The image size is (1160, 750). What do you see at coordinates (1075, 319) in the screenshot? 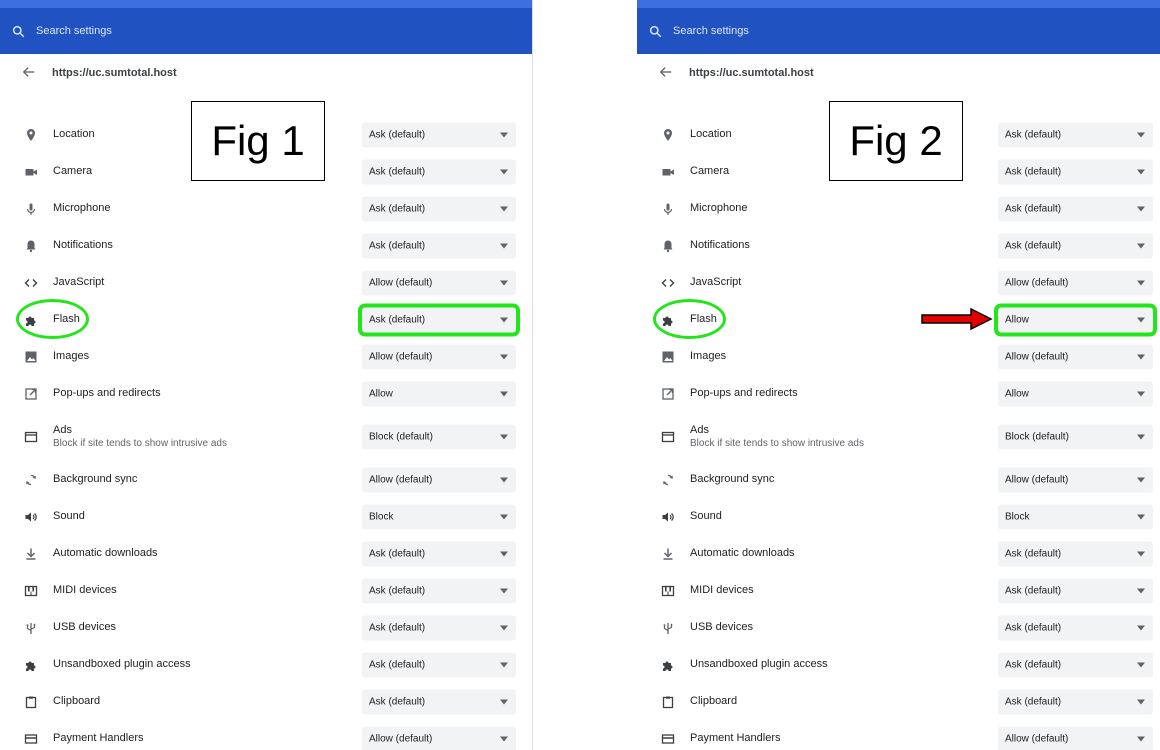
I see `permission-select-flash: Allow` at bounding box center [1075, 319].